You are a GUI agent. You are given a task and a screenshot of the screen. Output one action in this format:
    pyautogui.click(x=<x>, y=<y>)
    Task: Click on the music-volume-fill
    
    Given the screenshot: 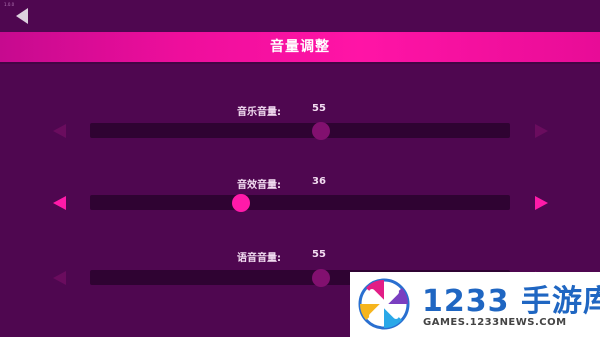 What is the action you would take?
    pyautogui.click(x=205, y=130)
    